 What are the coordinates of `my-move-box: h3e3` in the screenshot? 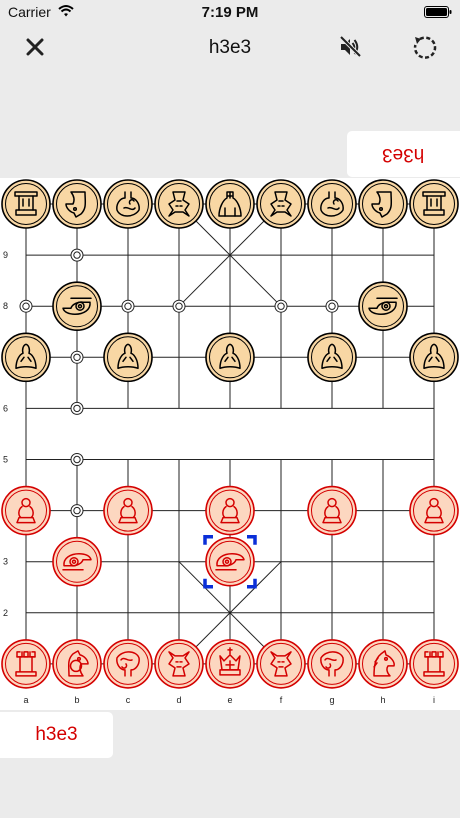 It's located at (56, 735).